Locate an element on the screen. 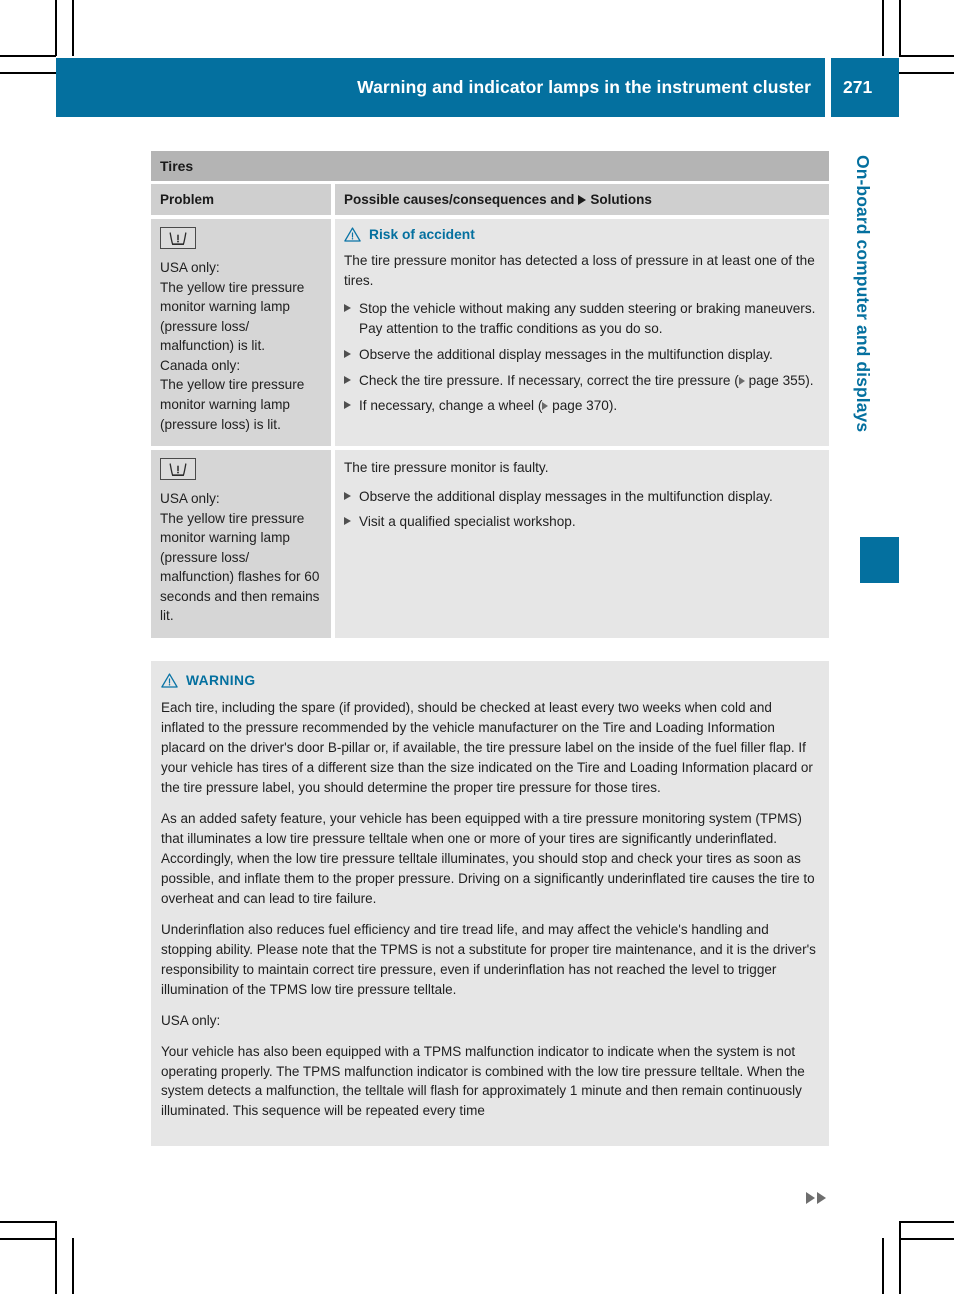 This screenshot has height=1294, width=954. crop-mark-top-right-h2 is located at coordinates (926, 73).